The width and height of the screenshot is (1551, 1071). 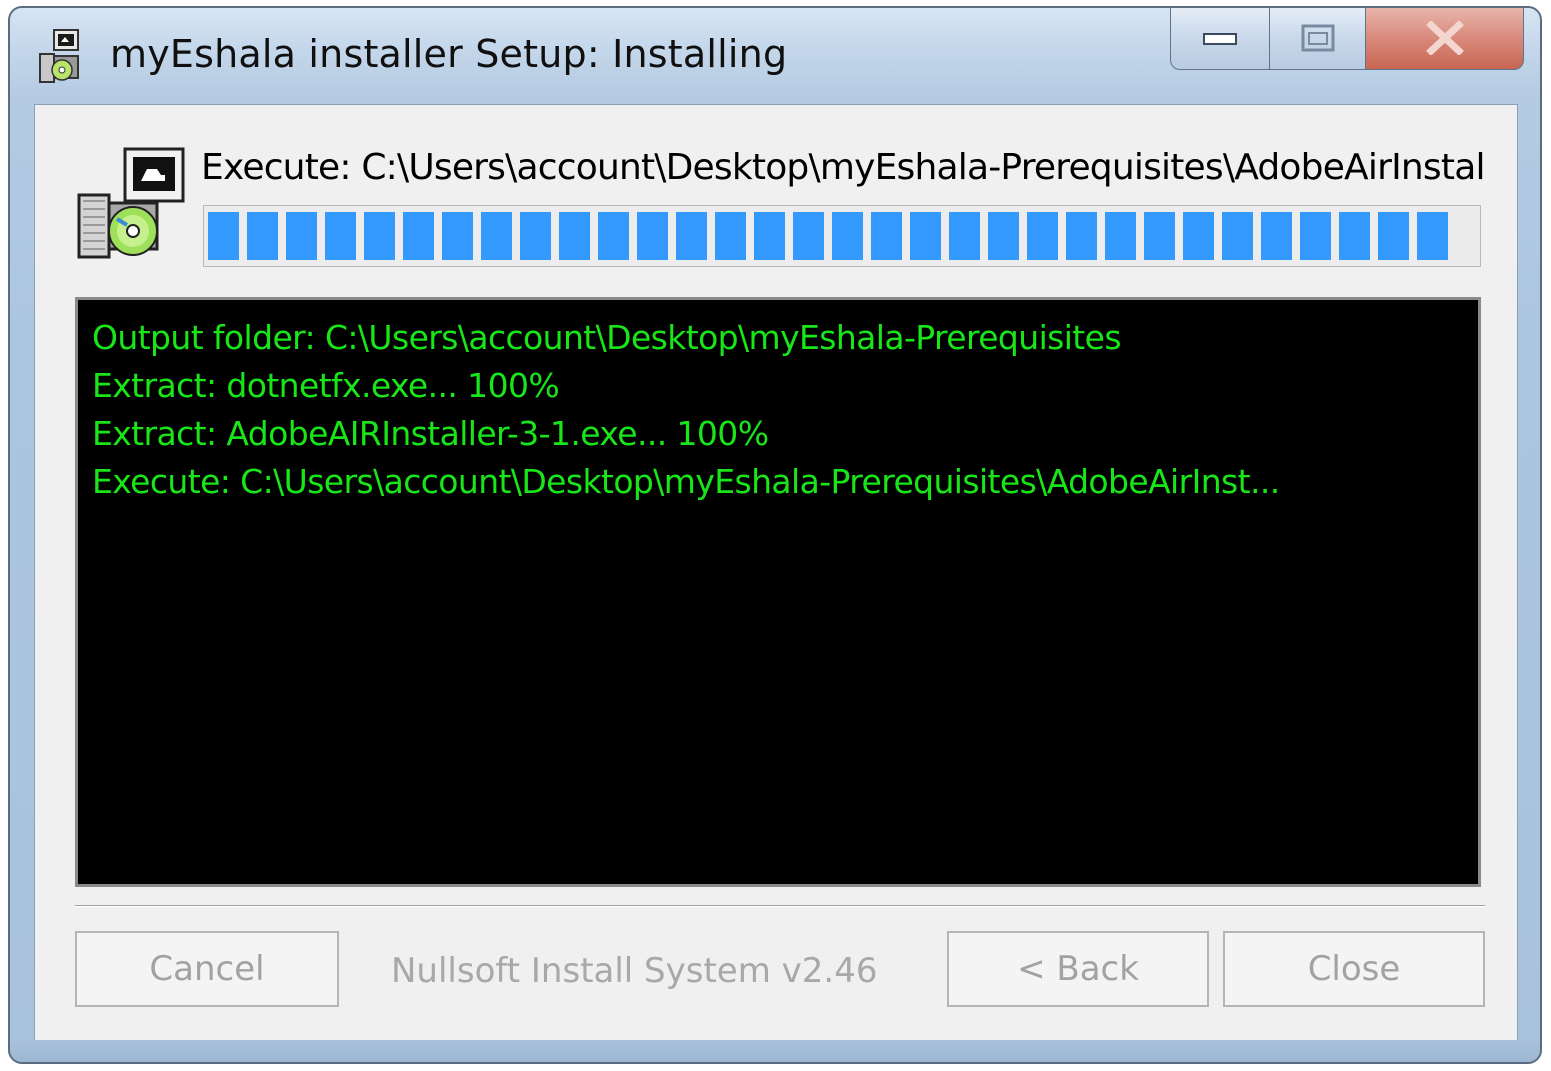 What do you see at coordinates (1078, 969) in the screenshot?
I see `back-button: < Back` at bounding box center [1078, 969].